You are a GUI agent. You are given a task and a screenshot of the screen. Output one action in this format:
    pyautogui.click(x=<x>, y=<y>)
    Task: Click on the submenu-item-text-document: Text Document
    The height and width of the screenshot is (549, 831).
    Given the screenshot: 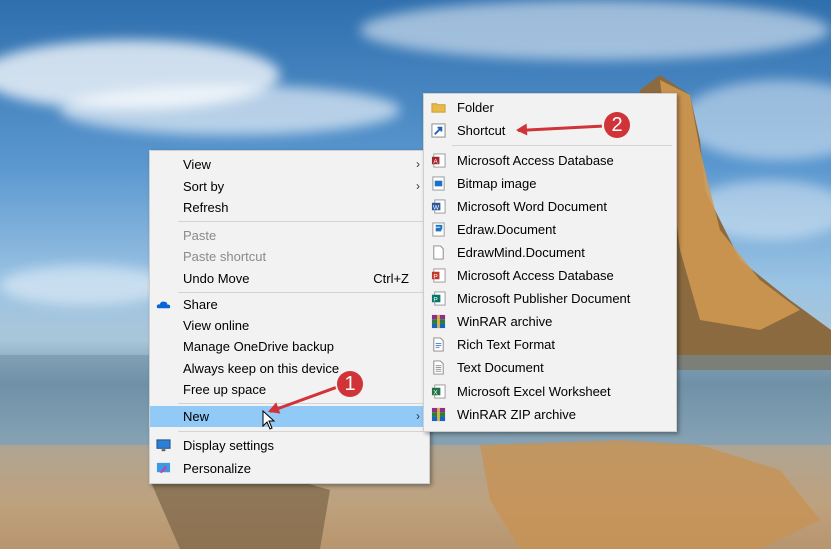 What is the action you would take?
    pyautogui.click(x=550, y=367)
    